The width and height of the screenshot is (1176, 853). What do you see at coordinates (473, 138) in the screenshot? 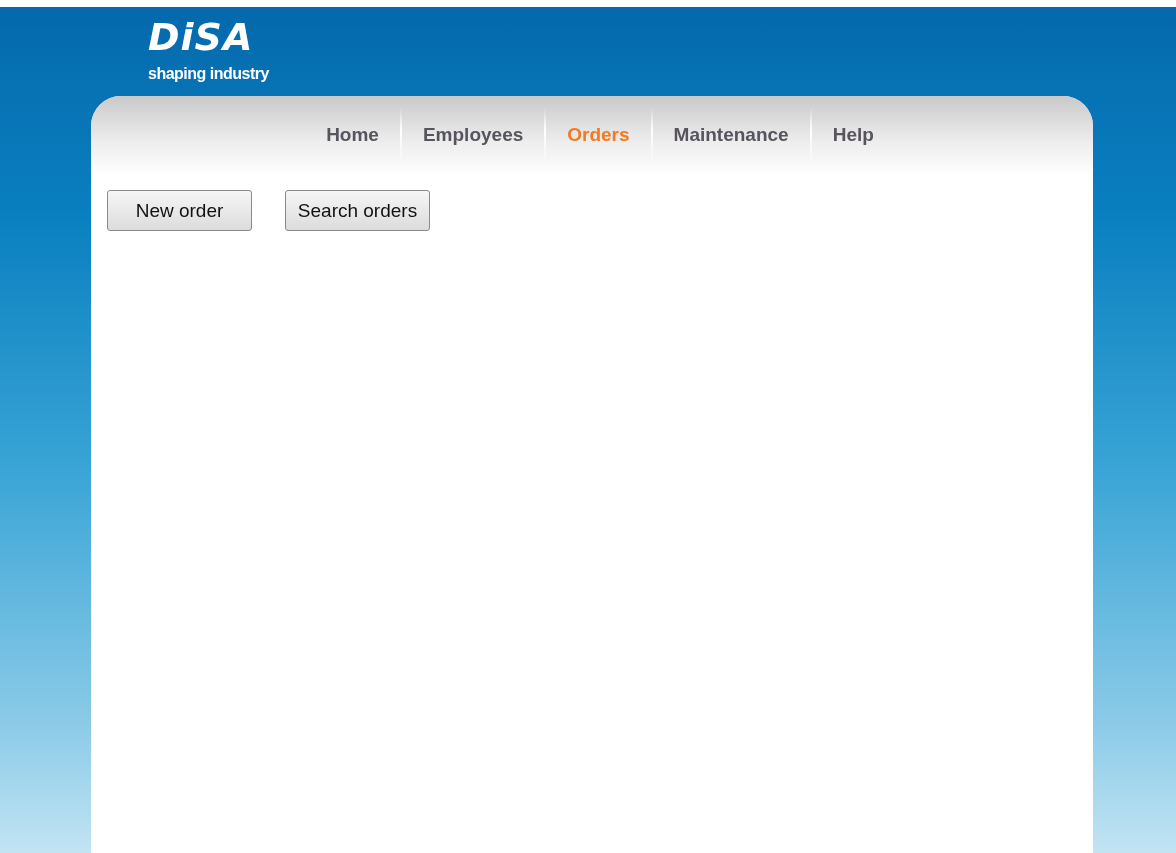
I see `nav-link: Employees` at bounding box center [473, 138].